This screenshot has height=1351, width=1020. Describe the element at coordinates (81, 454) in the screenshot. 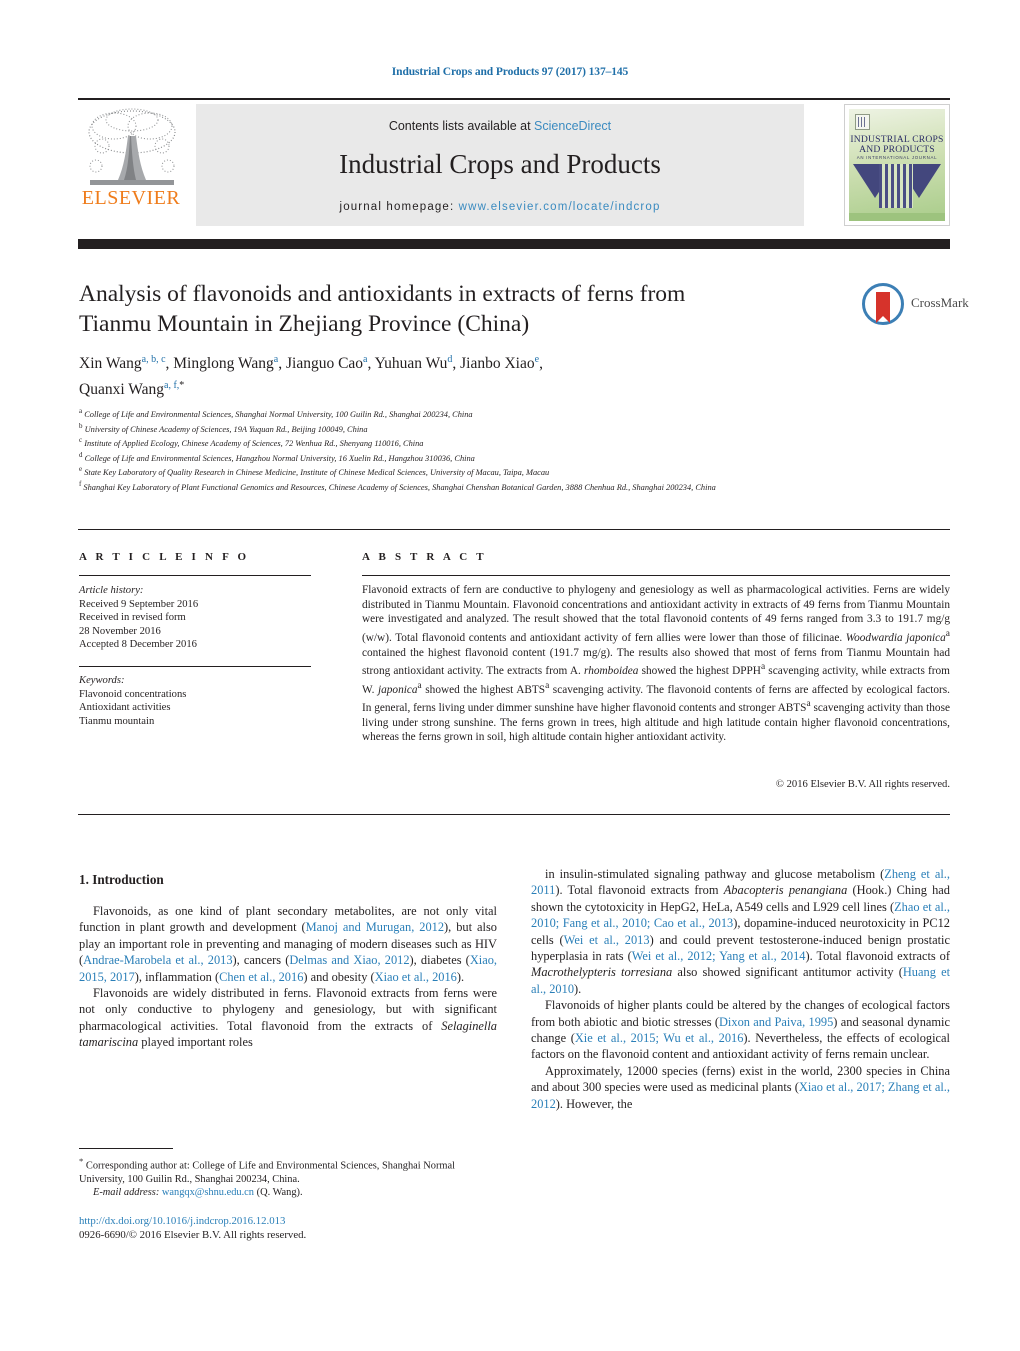

I see `affiliation-label: d` at that location.